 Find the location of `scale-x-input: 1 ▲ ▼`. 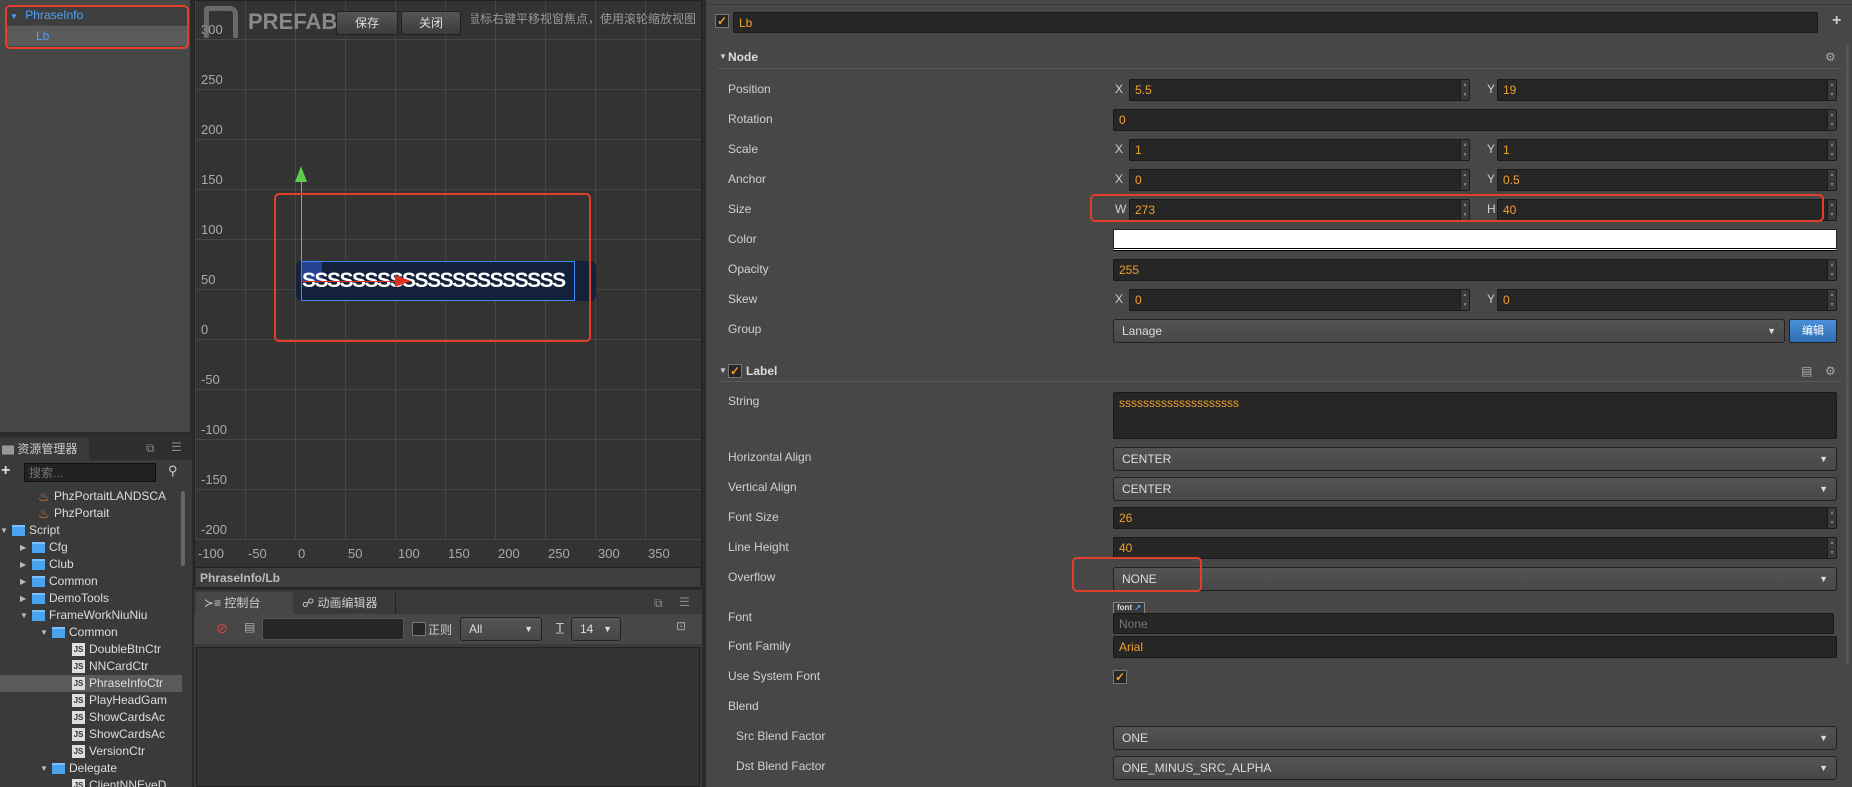

scale-x-input: 1 ▲ ▼ is located at coordinates (1299, 150).